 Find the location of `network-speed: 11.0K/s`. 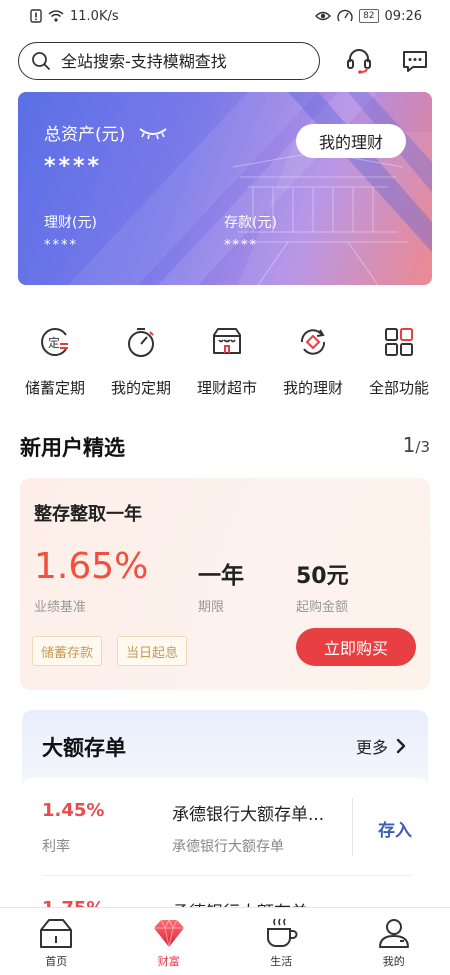

network-speed: 11.0K/s is located at coordinates (94, 16).